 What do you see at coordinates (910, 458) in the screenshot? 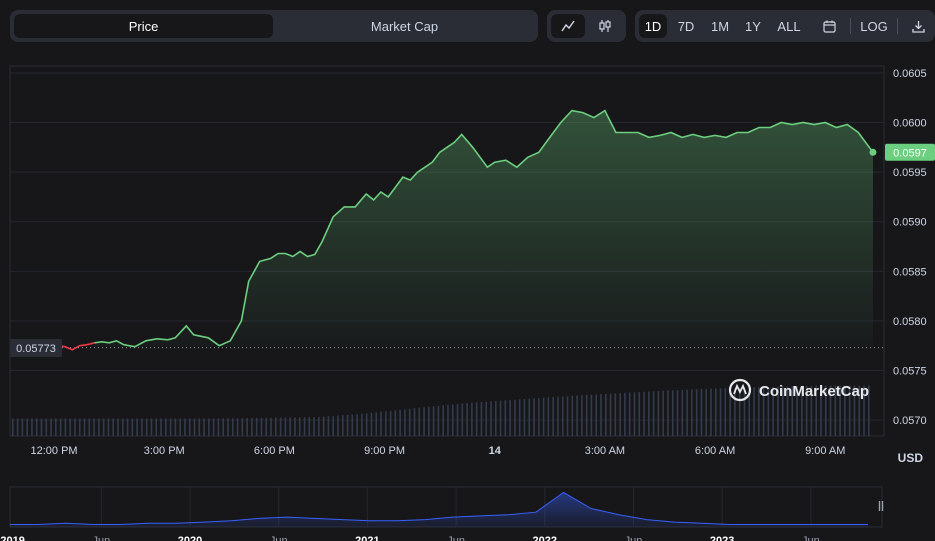
I see `currency-label: USD` at bounding box center [910, 458].